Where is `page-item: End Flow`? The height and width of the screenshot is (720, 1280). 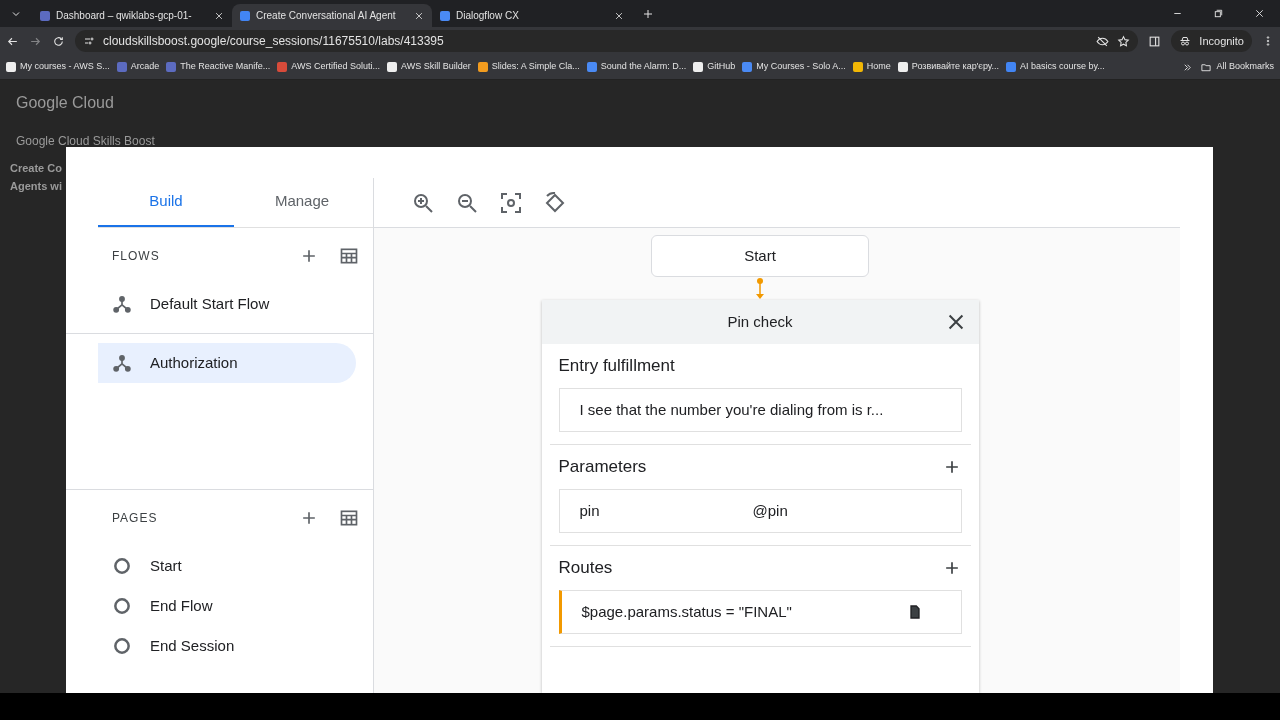
page-item: End Flow is located at coordinates (227, 606).